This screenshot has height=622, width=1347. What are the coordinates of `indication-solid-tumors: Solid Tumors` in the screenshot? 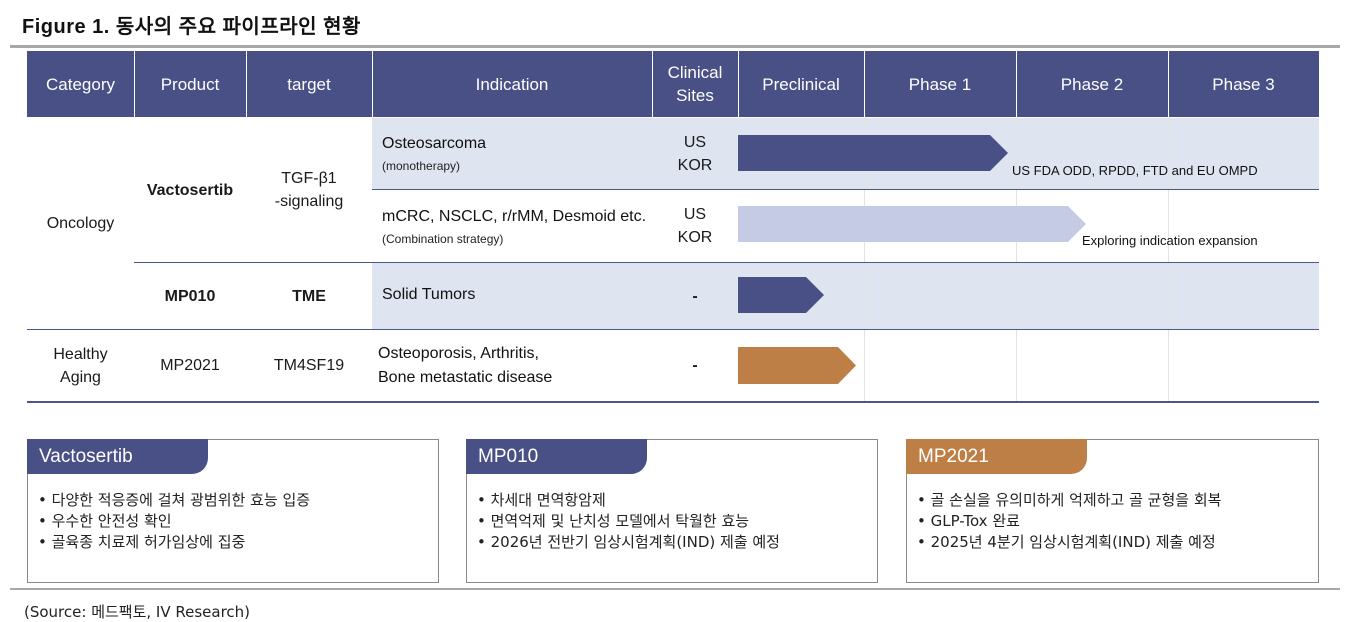 It's located at (429, 294).